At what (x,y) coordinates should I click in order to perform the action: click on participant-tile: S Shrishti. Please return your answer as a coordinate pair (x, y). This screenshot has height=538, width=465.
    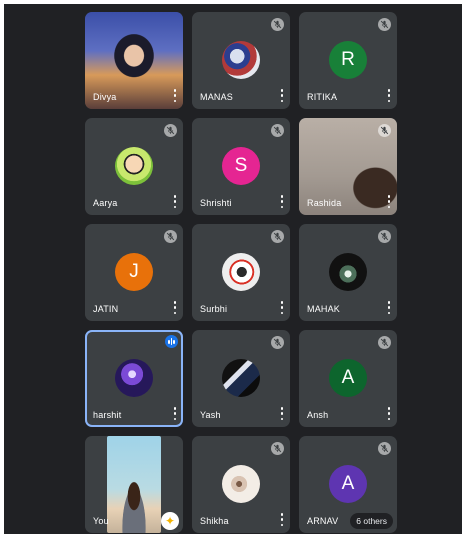
    Looking at the image, I should click on (241, 166).